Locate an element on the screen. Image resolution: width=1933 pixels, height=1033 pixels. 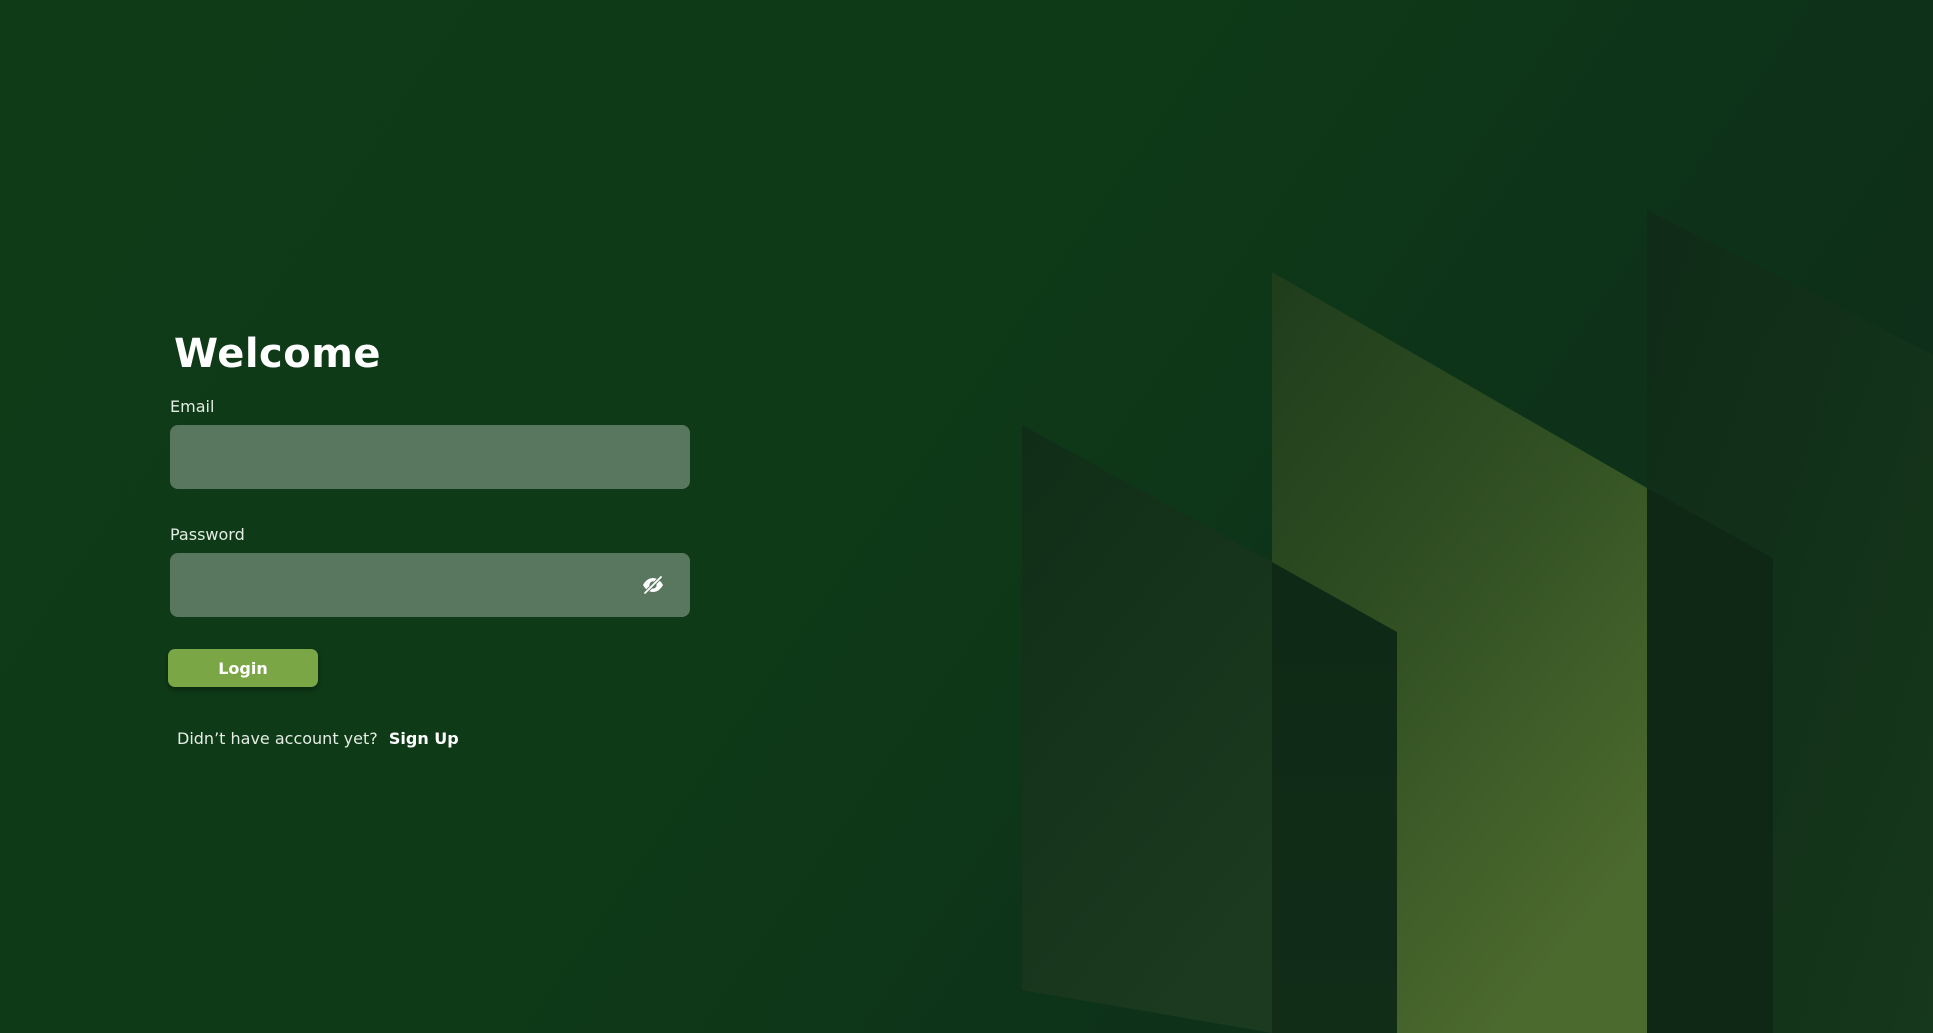
signup-row: Didn’t have account yet? Sign Up is located at coordinates (433, 738).